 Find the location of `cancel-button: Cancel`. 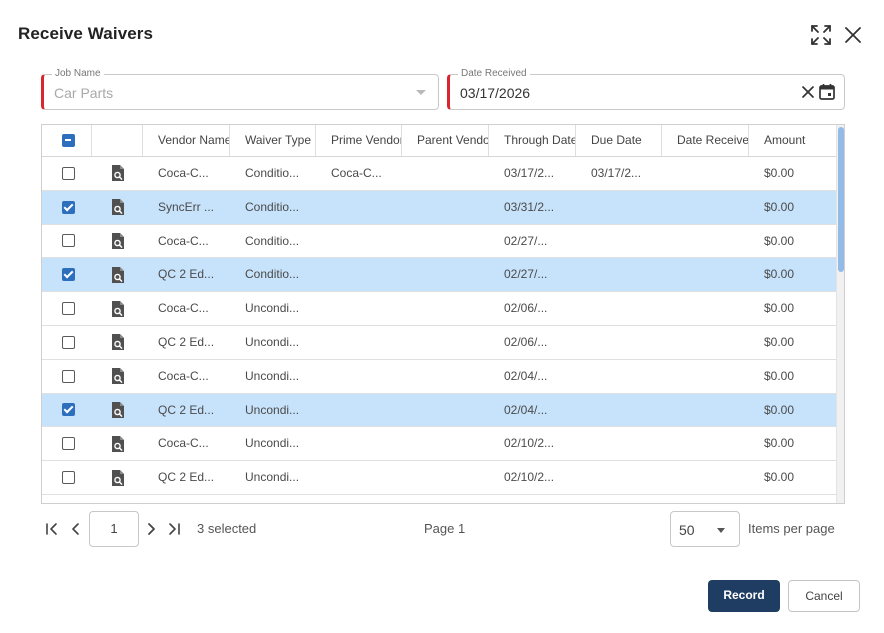

cancel-button: Cancel is located at coordinates (824, 596).